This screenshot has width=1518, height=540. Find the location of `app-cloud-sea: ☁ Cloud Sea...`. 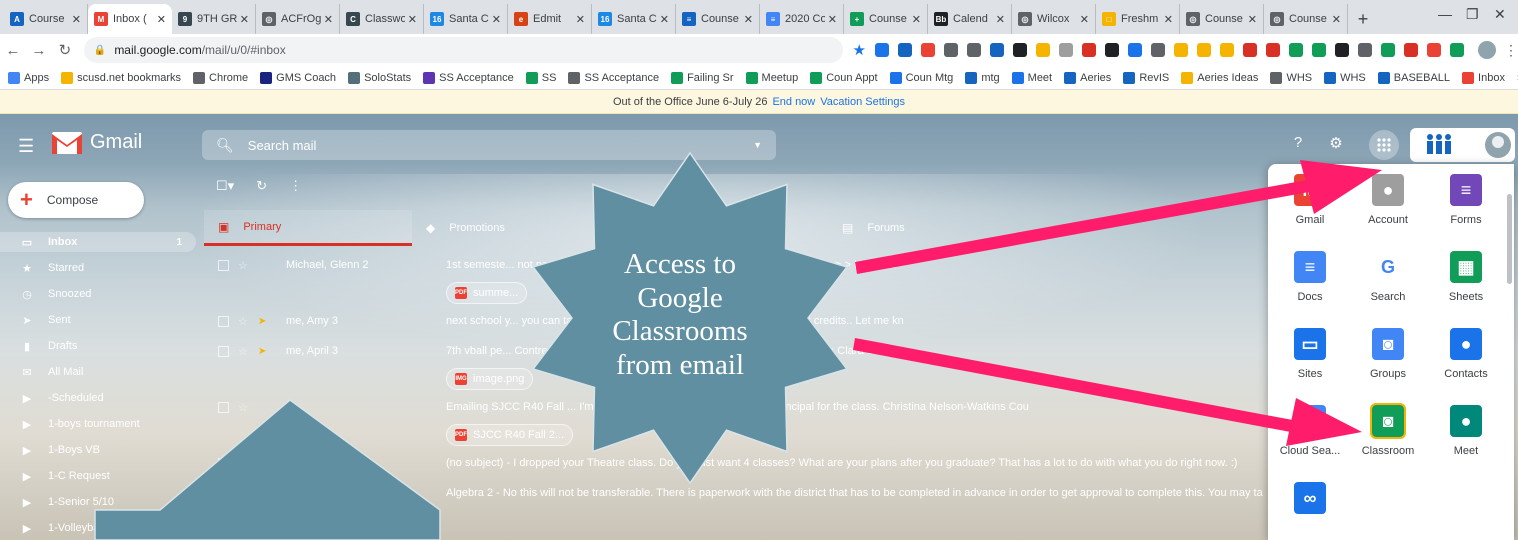

app-cloud-sea: ☁ Cloud Sea... is located at coordinates (1310, 431).